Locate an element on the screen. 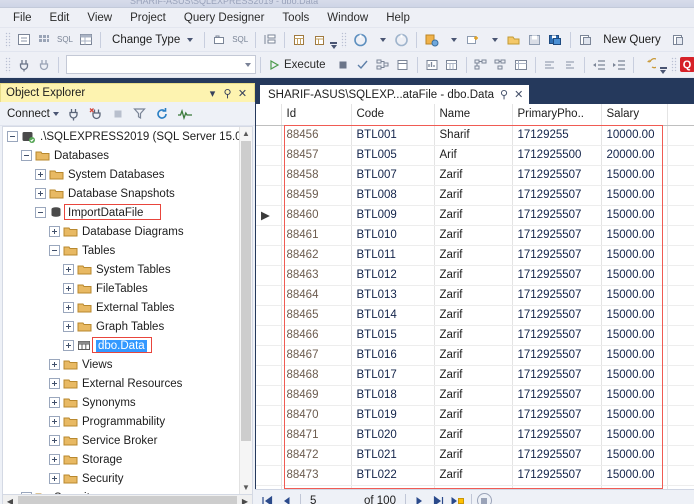 The height and width of the screenshot is (504, 694). results-to-grid-icon is located at coordinates (452, 65).